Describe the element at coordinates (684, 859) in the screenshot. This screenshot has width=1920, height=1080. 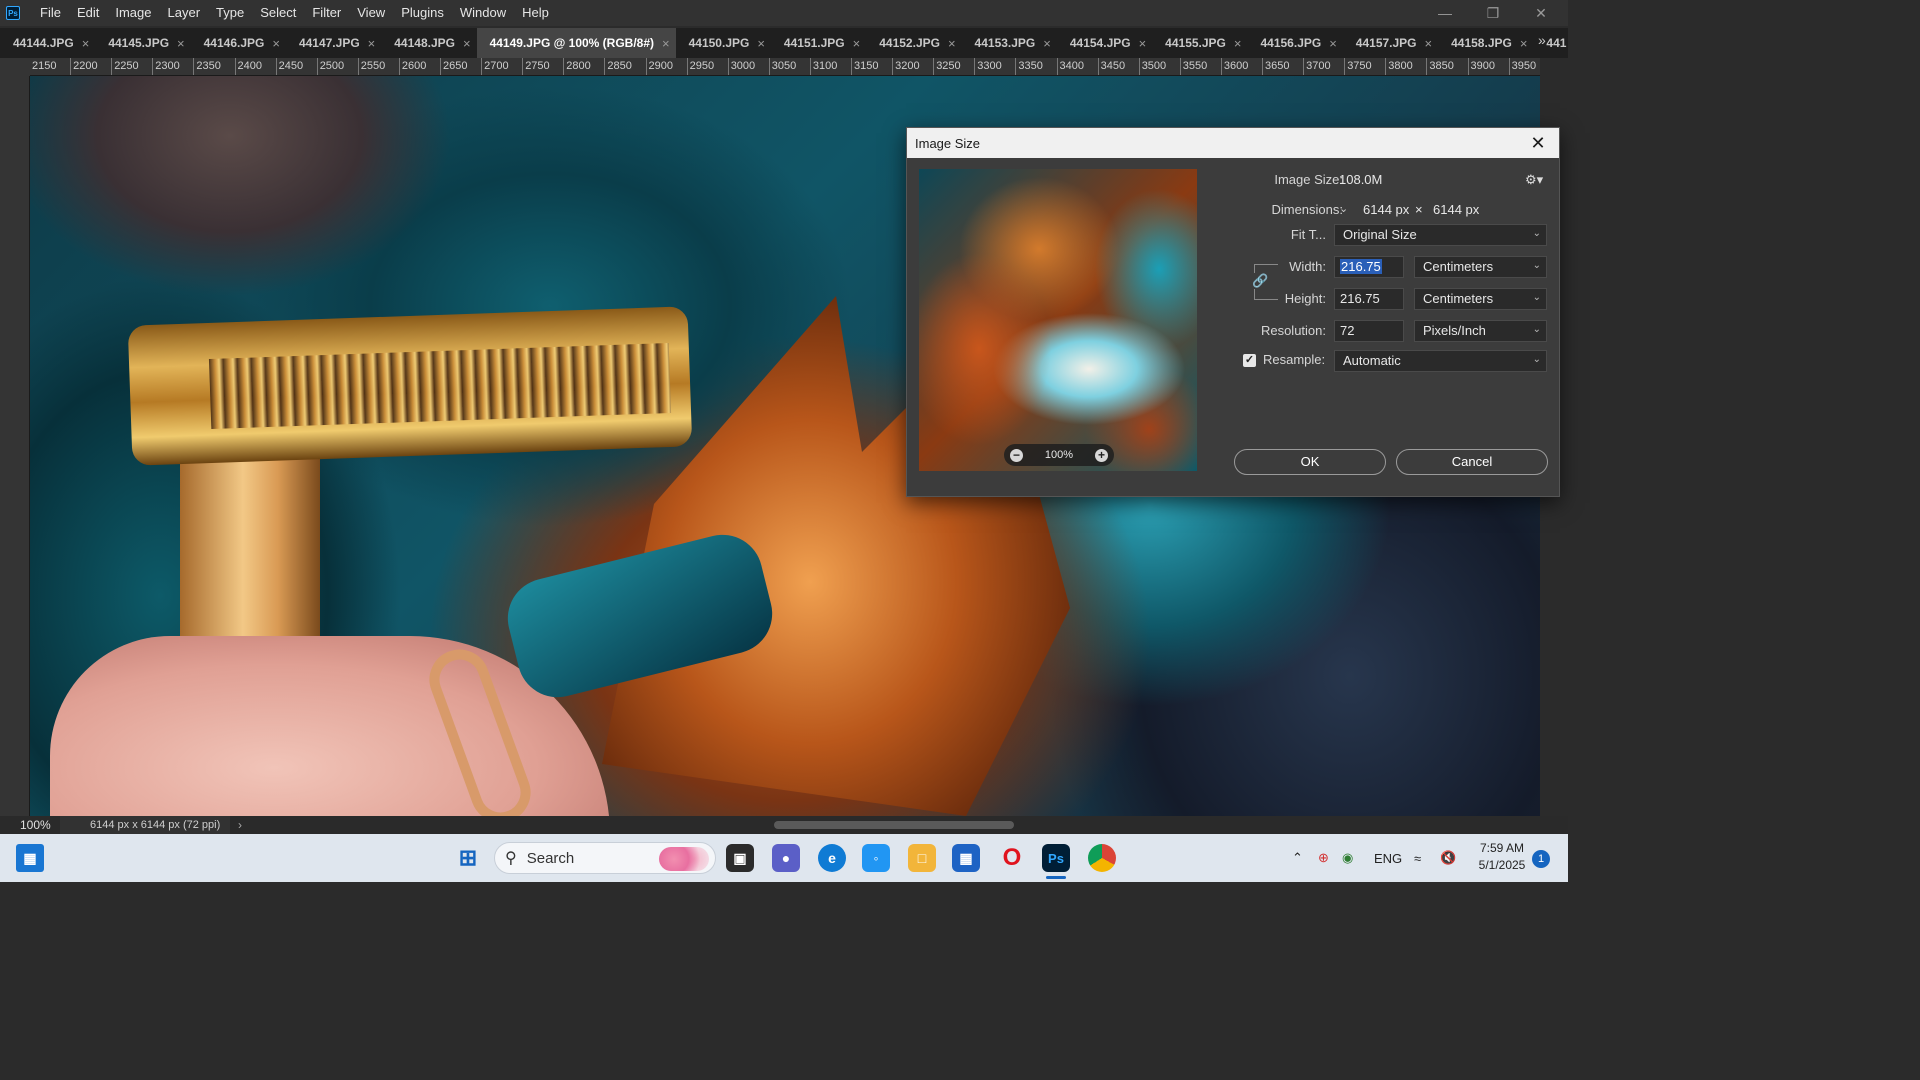
I see `search-highlight-image` at that location.